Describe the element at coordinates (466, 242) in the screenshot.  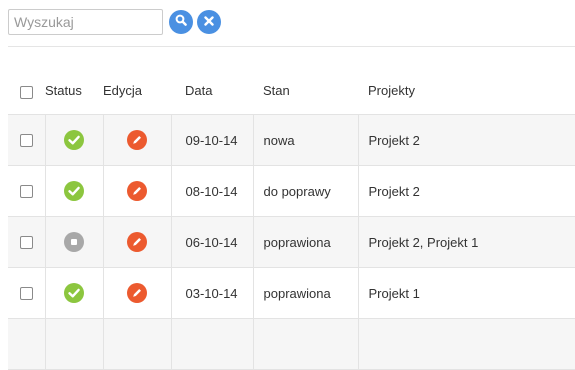
I see `projects-cell: Projekt 2, Projekt 1` at that location.